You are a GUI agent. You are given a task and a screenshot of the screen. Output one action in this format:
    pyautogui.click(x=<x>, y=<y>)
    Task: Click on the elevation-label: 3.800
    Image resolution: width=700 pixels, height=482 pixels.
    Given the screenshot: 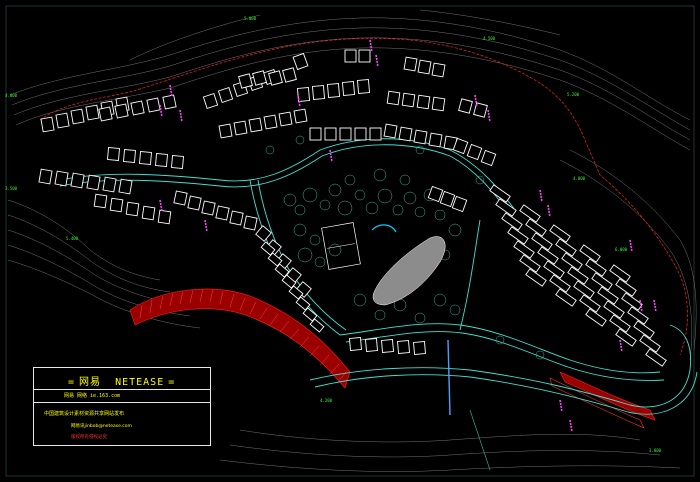 What is the action you would take?
    pyautogui.click(x=655, y=450)
    